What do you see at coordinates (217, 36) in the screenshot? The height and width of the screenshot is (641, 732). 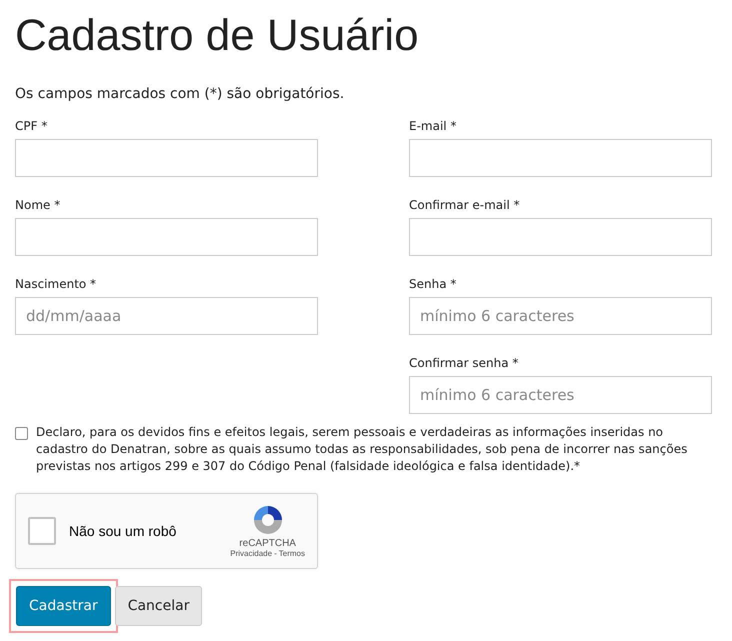 I see `page-title: Cadastro de Usuário` at bounding box center [217, 36].